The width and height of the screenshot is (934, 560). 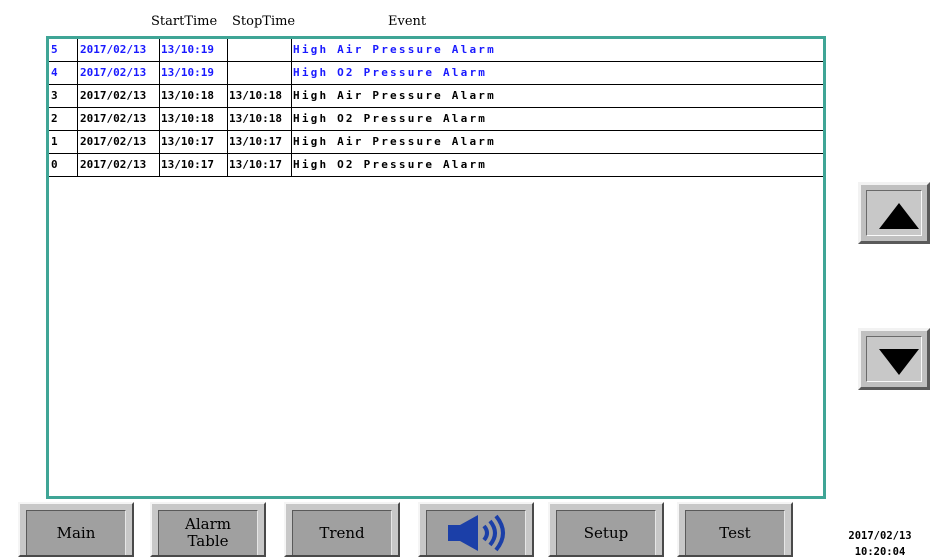 I want to click on scroll-down-button, so click(x=894, y=359).